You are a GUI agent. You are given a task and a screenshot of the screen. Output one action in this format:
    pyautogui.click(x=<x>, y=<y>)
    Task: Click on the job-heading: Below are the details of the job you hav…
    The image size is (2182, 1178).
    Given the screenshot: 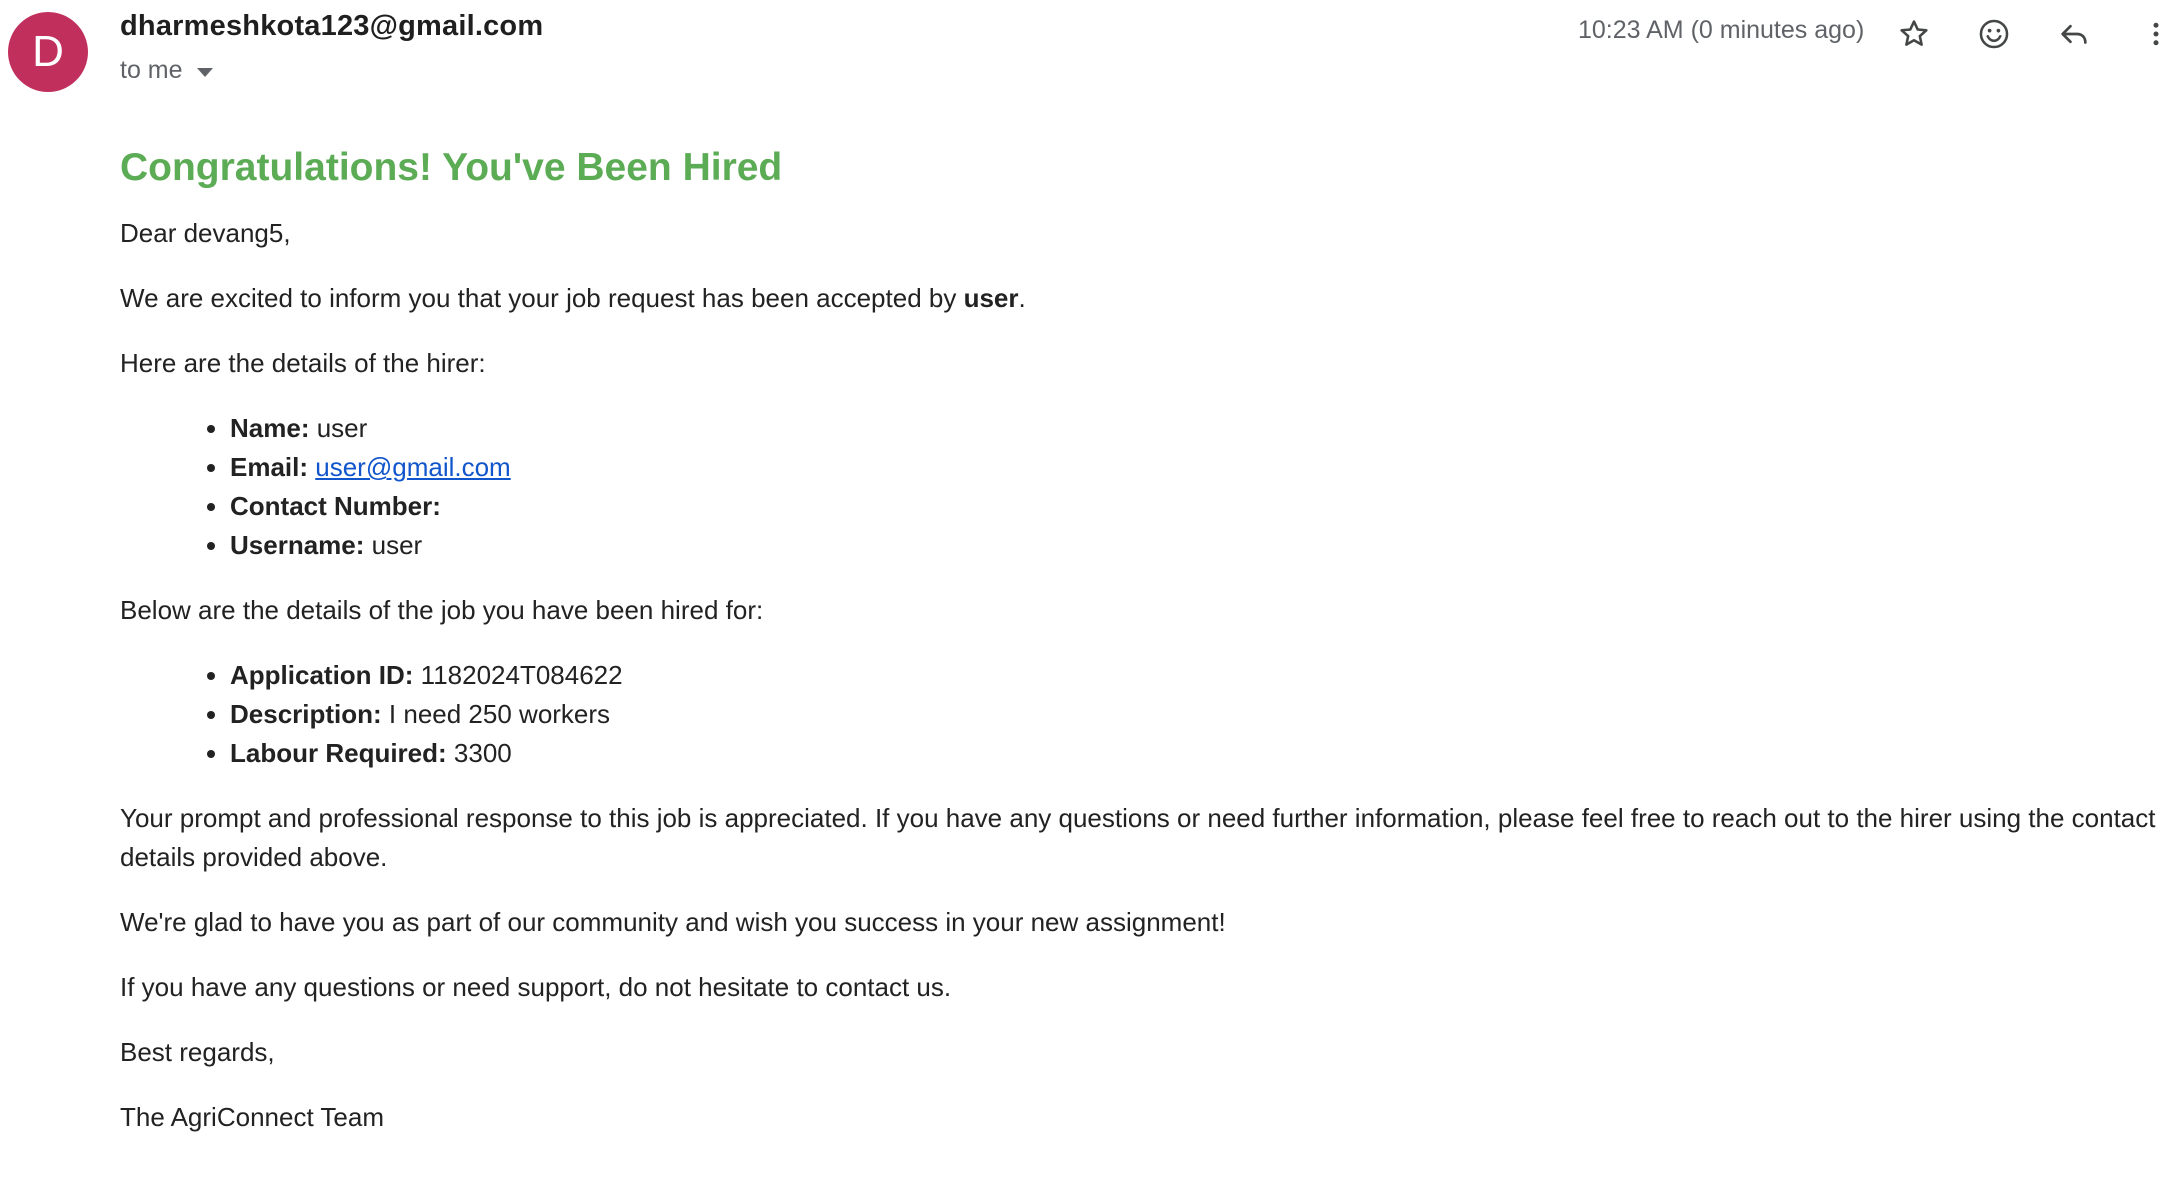 What is the action you would take?
    pyautogui.click(x=442, y=610)
    